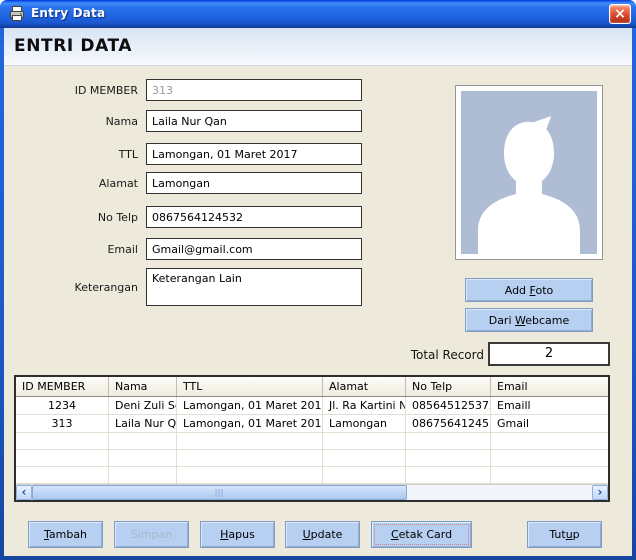 The height and width of the screenshot is (560, 636). Describe the element at coordinates (576, 534) in the screenshot. I see `button-label-part: p` at that location.